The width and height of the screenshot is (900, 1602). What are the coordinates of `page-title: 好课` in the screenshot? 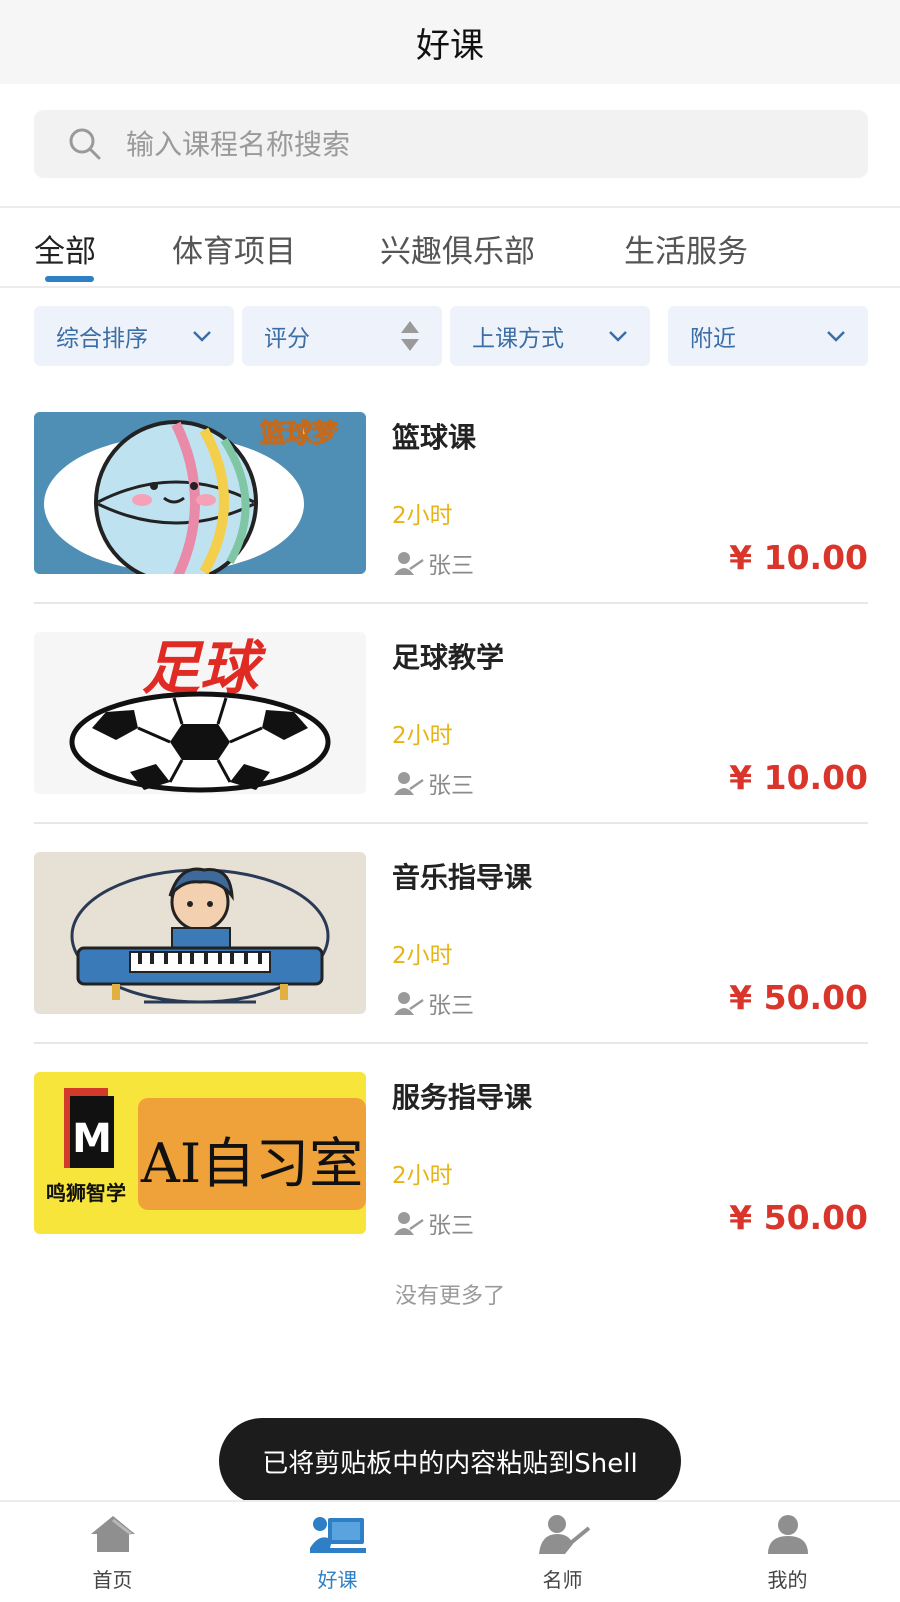 It's located at (450, 45).